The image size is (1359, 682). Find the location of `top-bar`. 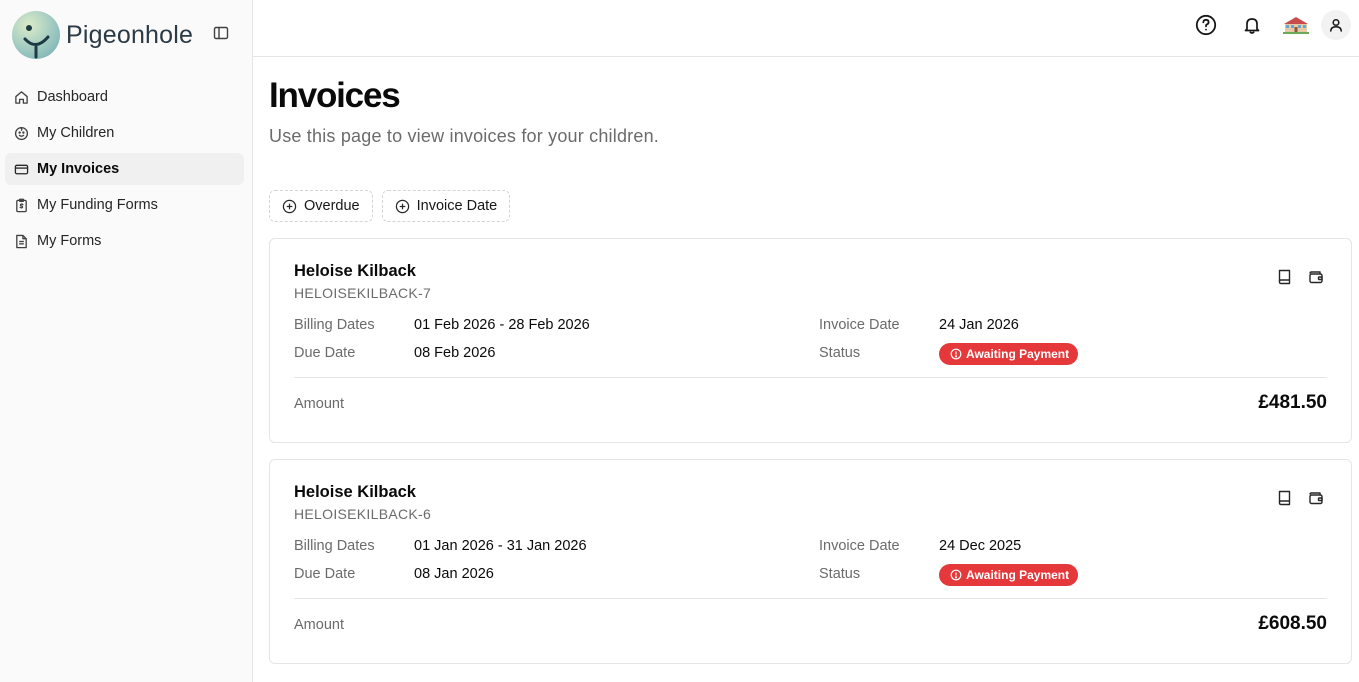

top-bar is located at coordinates (806, 28).